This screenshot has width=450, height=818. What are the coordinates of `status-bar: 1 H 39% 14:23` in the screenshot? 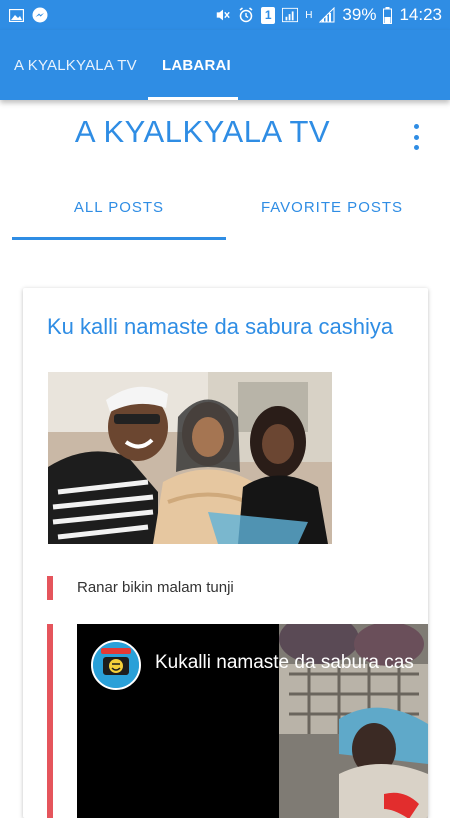 It's located at (225, 15).